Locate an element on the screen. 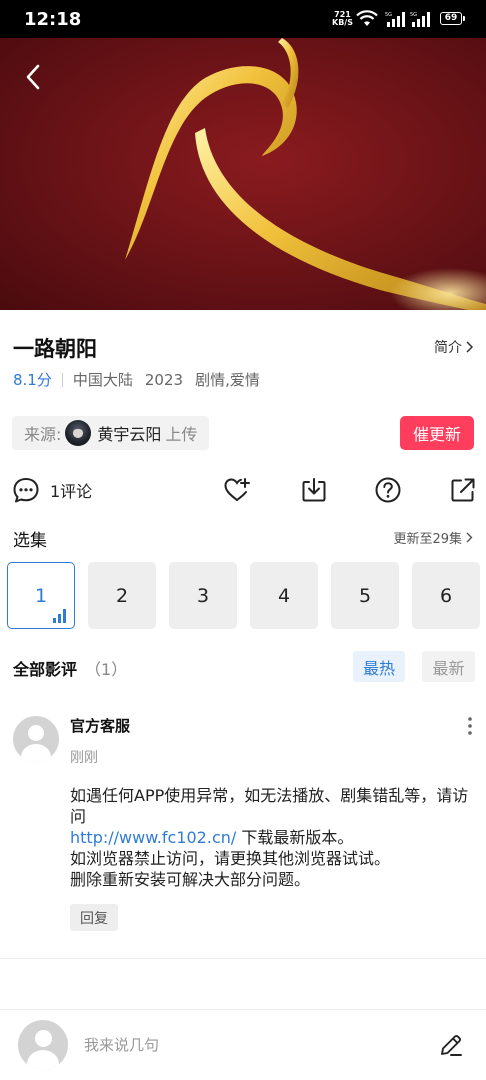 The width and height of the screenshot is (486, 1080). comment-link-suffix: 下载最新版本。 is located at coordinates (295, 837).